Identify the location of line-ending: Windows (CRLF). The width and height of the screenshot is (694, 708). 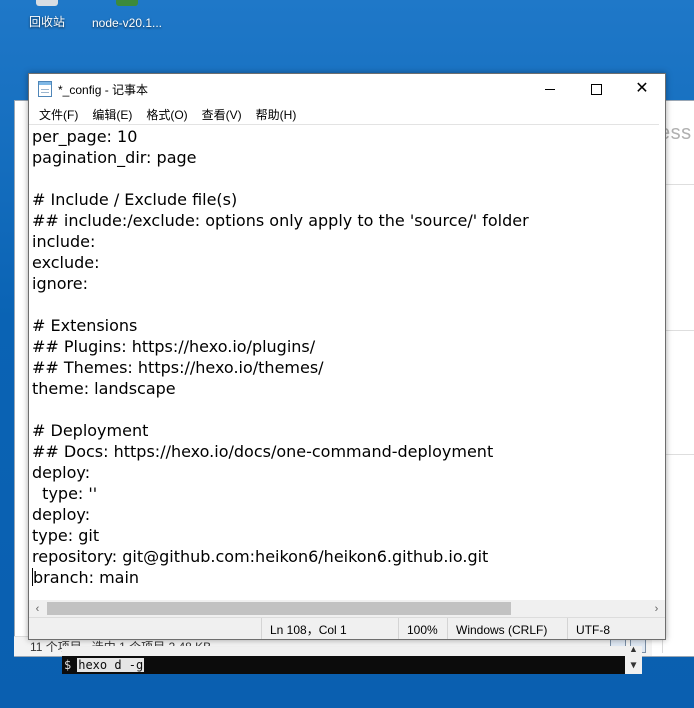
(507, 628).